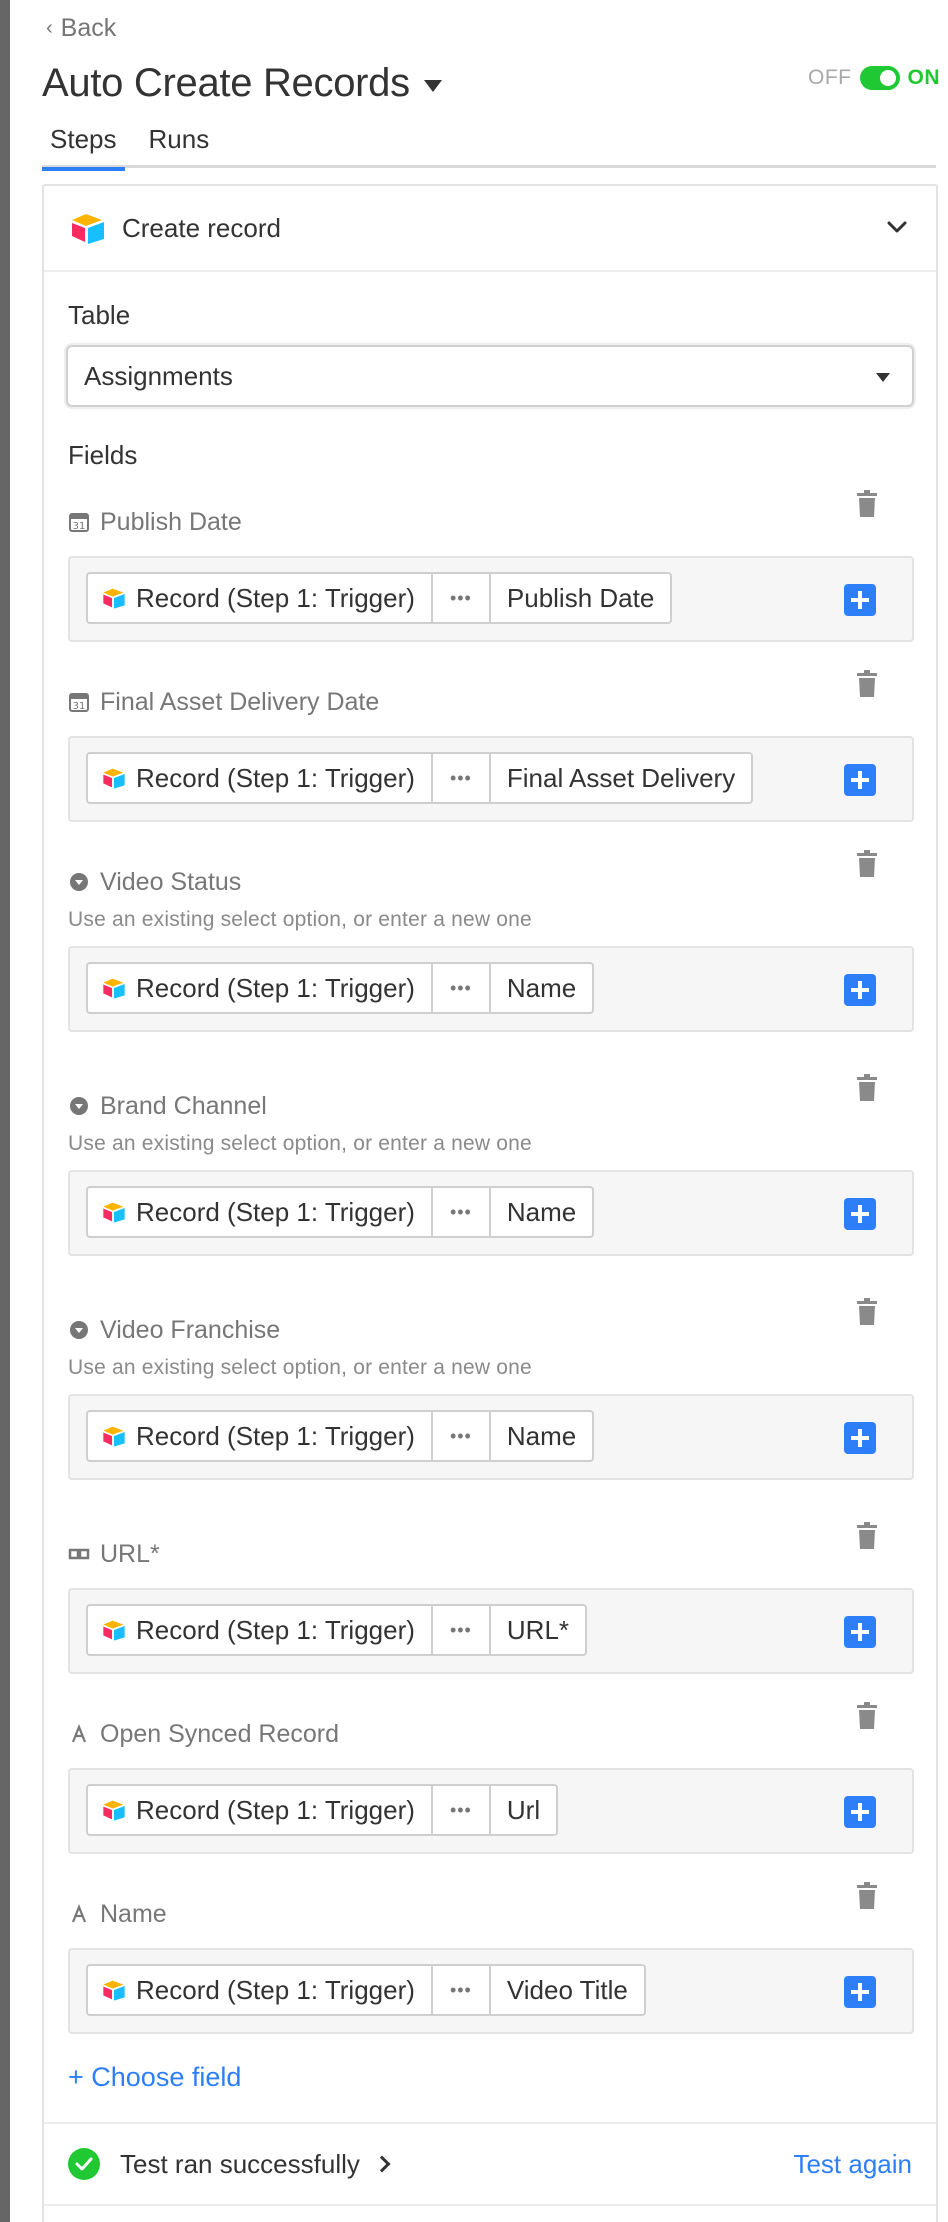 This screenshot has height=2222, width=948. What do you see at coordinates (83, 144) in the screenshot?
I see `tab-steps: Steps` at bounding box center [83, 144].